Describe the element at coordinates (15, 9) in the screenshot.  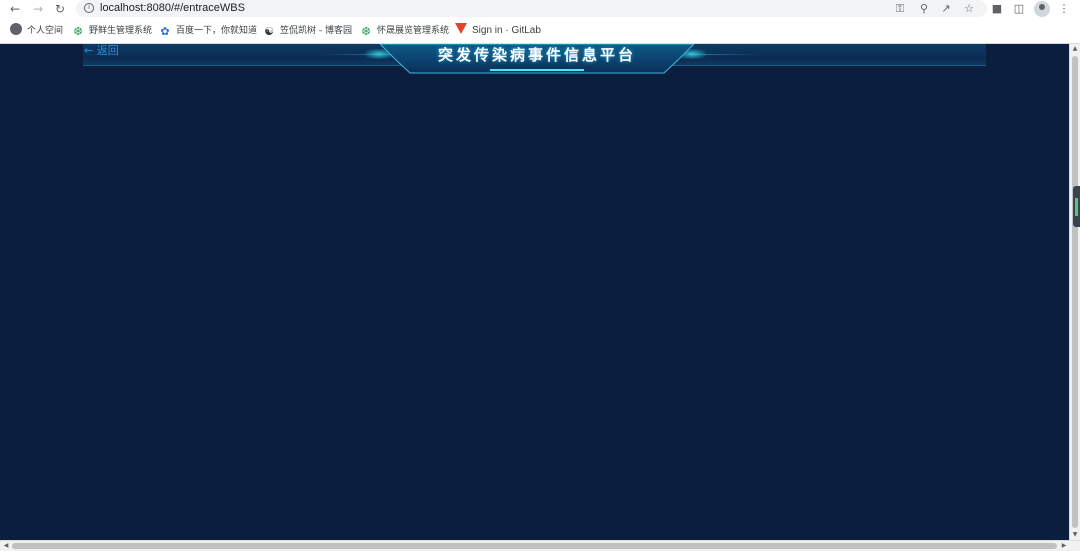
I see `back-arrow-icon: ←` at that location.